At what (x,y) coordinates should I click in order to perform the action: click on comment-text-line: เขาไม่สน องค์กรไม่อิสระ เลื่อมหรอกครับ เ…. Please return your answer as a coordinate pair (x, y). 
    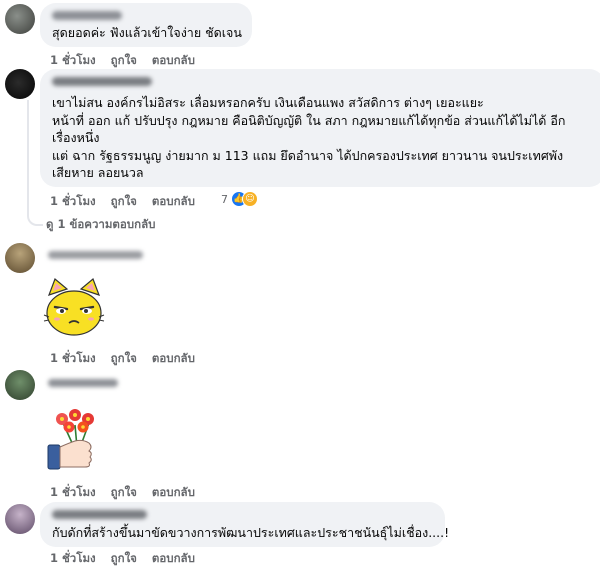
    Looking at the image, I should click on (268, 102).